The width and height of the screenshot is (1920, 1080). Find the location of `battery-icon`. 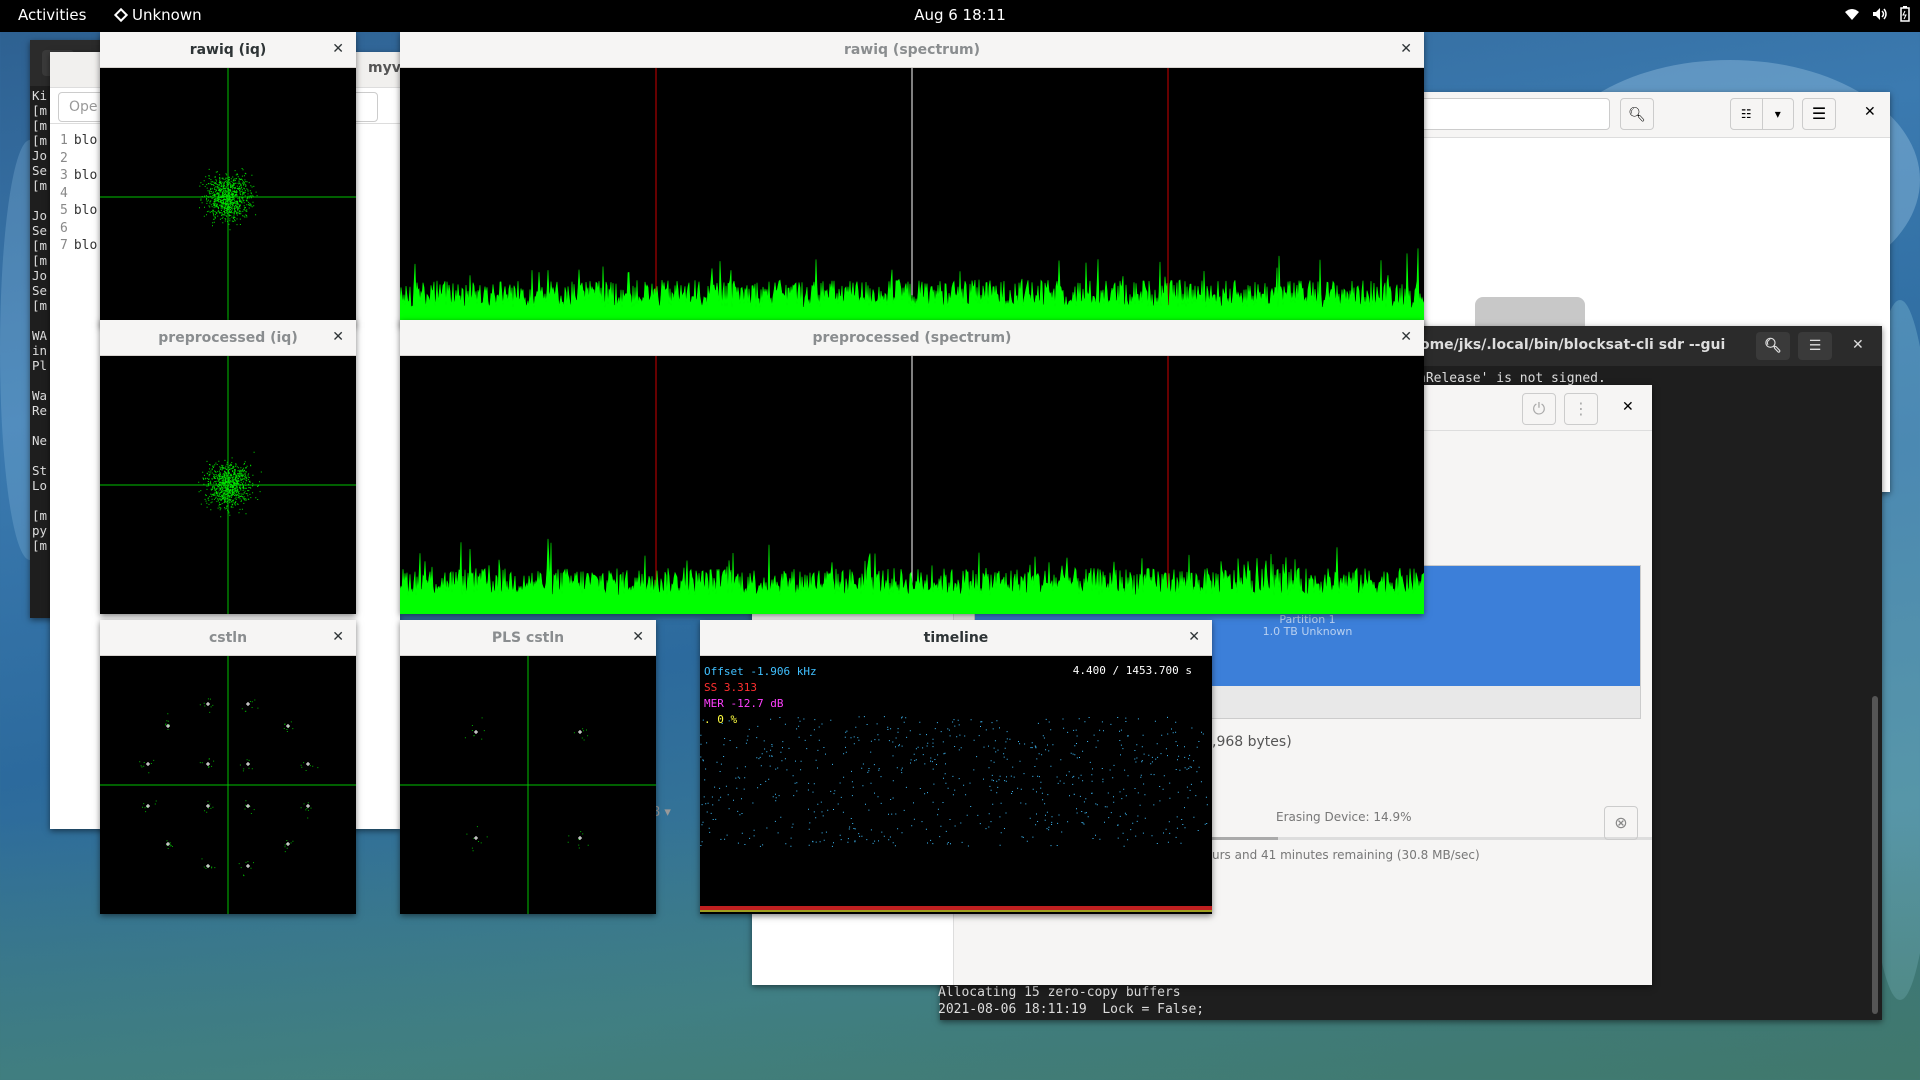

battery-icon is located at coordinates (1905, 14).